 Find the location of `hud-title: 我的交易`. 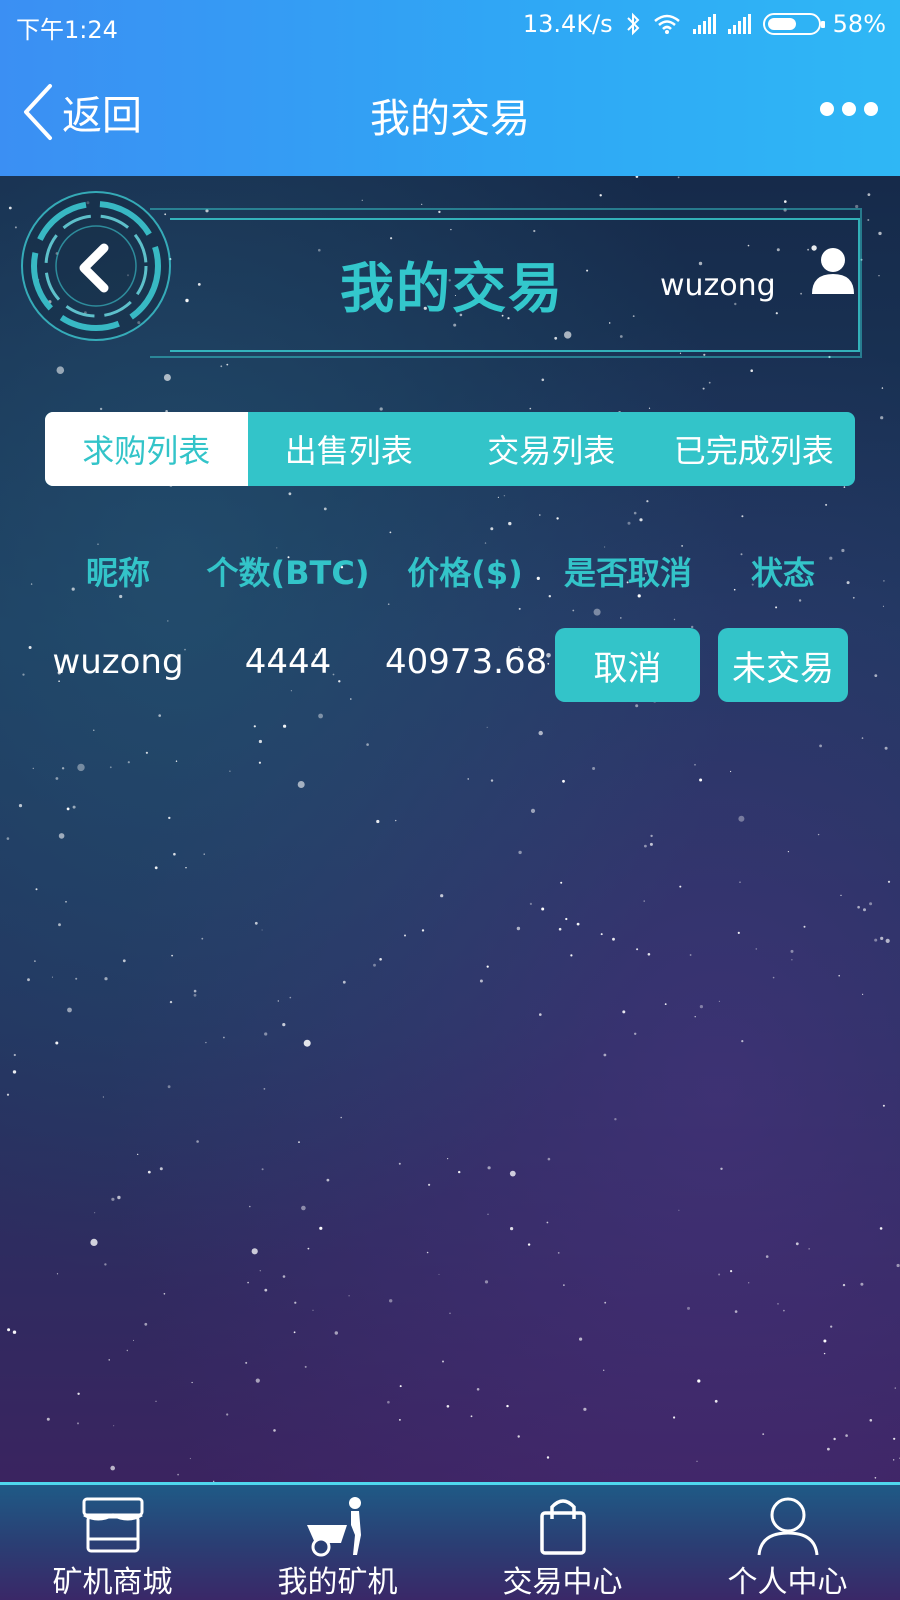

hud-title: 我的交易 is located at coordinates (452, 288).